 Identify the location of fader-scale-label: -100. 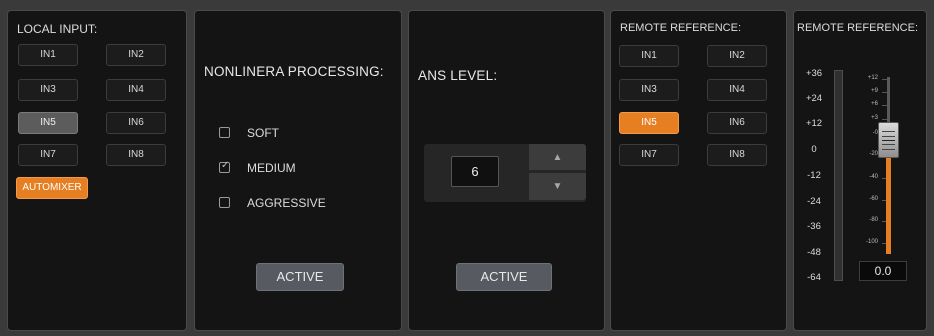
(871, 242).